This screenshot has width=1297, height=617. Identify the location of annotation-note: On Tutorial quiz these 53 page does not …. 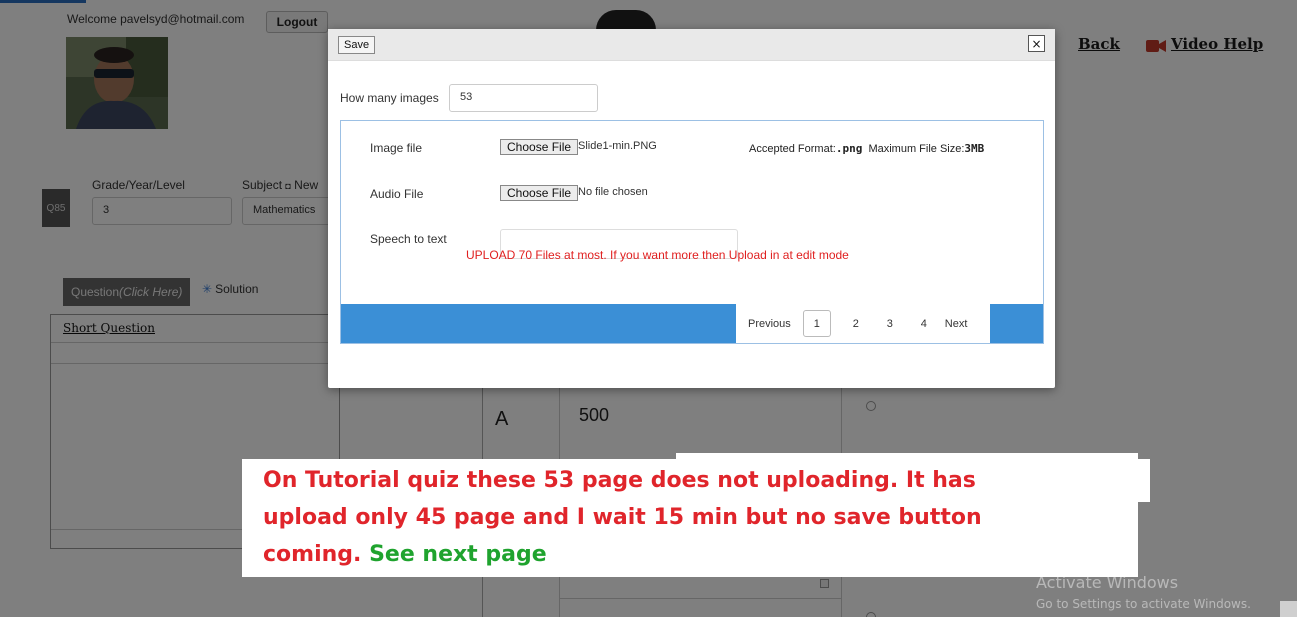
(690, 518).